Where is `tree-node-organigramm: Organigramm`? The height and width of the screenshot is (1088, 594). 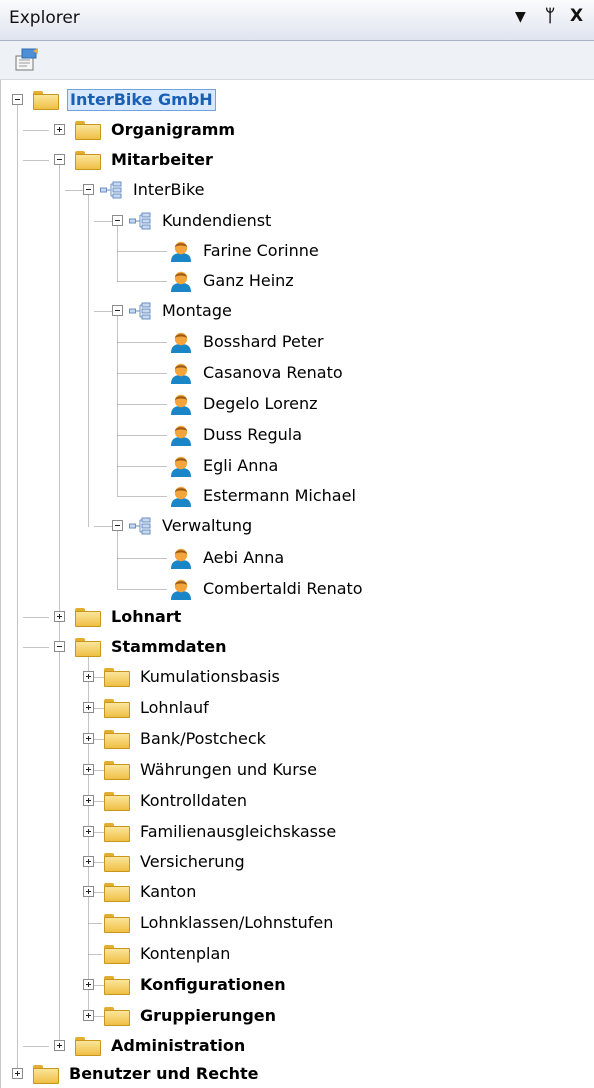
tree-node-organigramm: Organigramm is located at coordinates (145, 130).